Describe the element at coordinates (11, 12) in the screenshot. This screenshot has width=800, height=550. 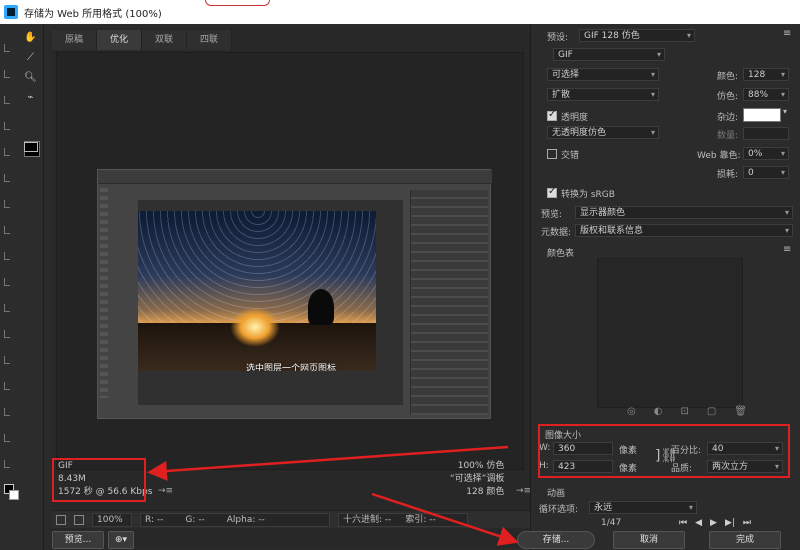
I see `photoshop-logo-icon` at that location.